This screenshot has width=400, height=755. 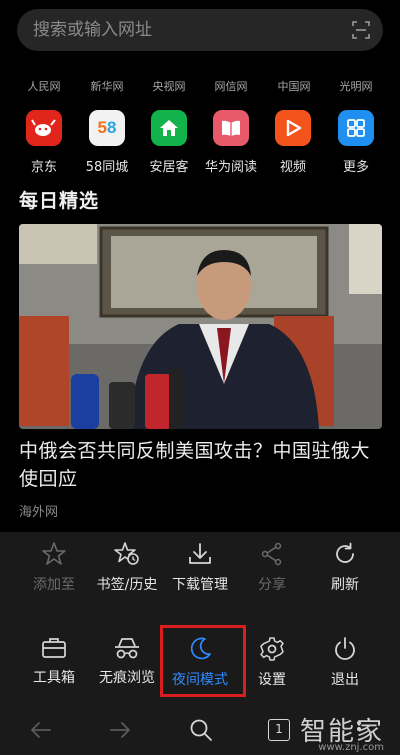 What do you see at coordinates (54, 648) in the screenshot?
I see `toolbox-icon` at bounding box center [54, 648].